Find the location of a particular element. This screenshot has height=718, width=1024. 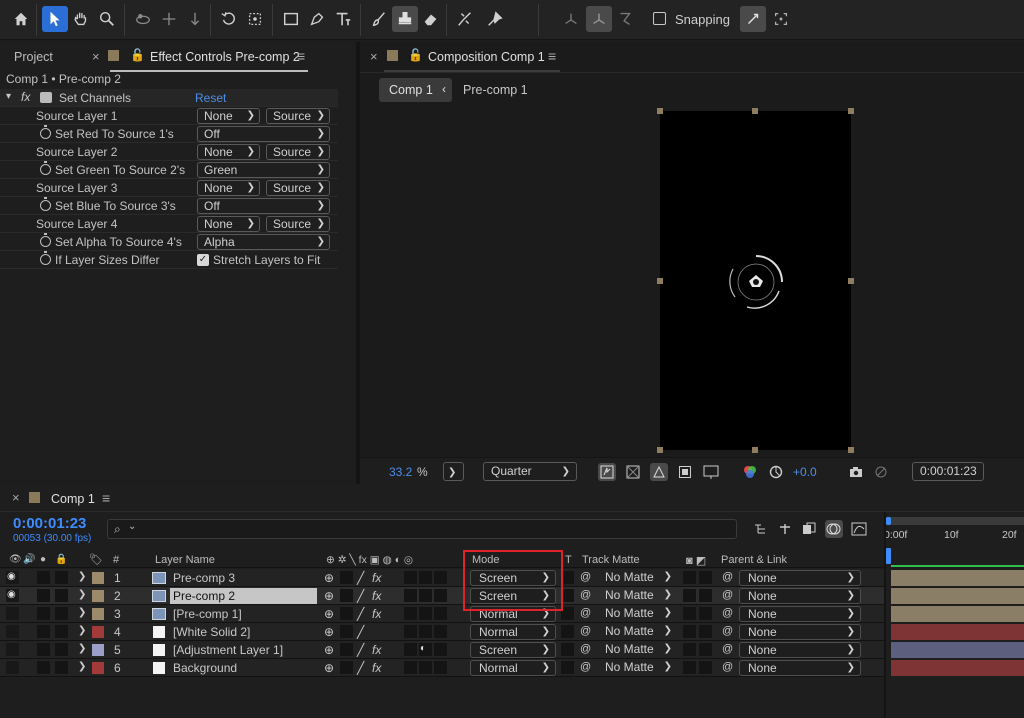

grid-guides-icon is located at coordinates (711, 472).